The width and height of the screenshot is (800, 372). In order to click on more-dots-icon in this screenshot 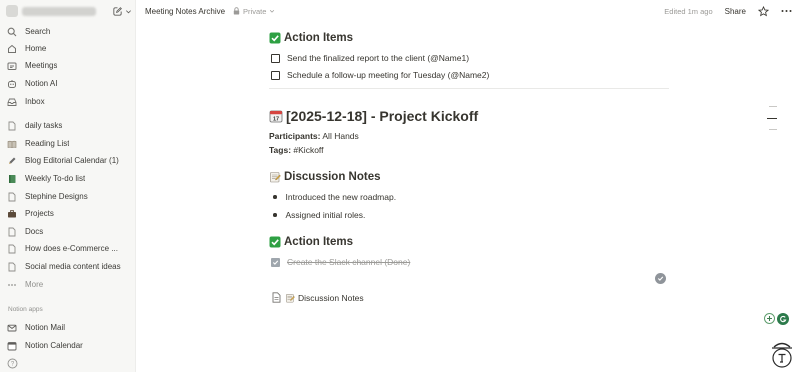, I will do `click(12, 285)`.